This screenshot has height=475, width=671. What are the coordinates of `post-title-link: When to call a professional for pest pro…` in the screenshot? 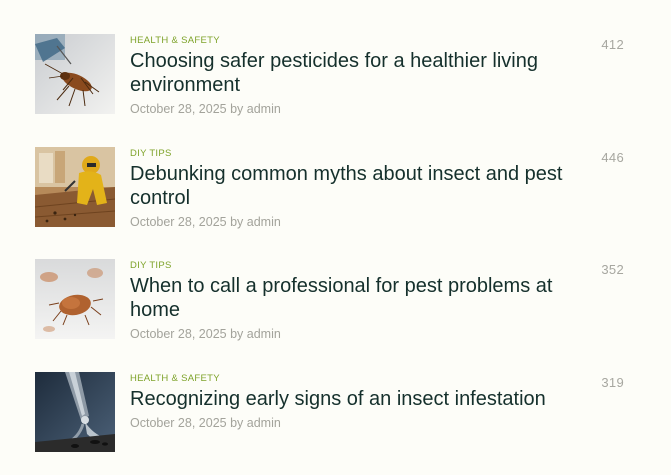 It's located at (355, 298).